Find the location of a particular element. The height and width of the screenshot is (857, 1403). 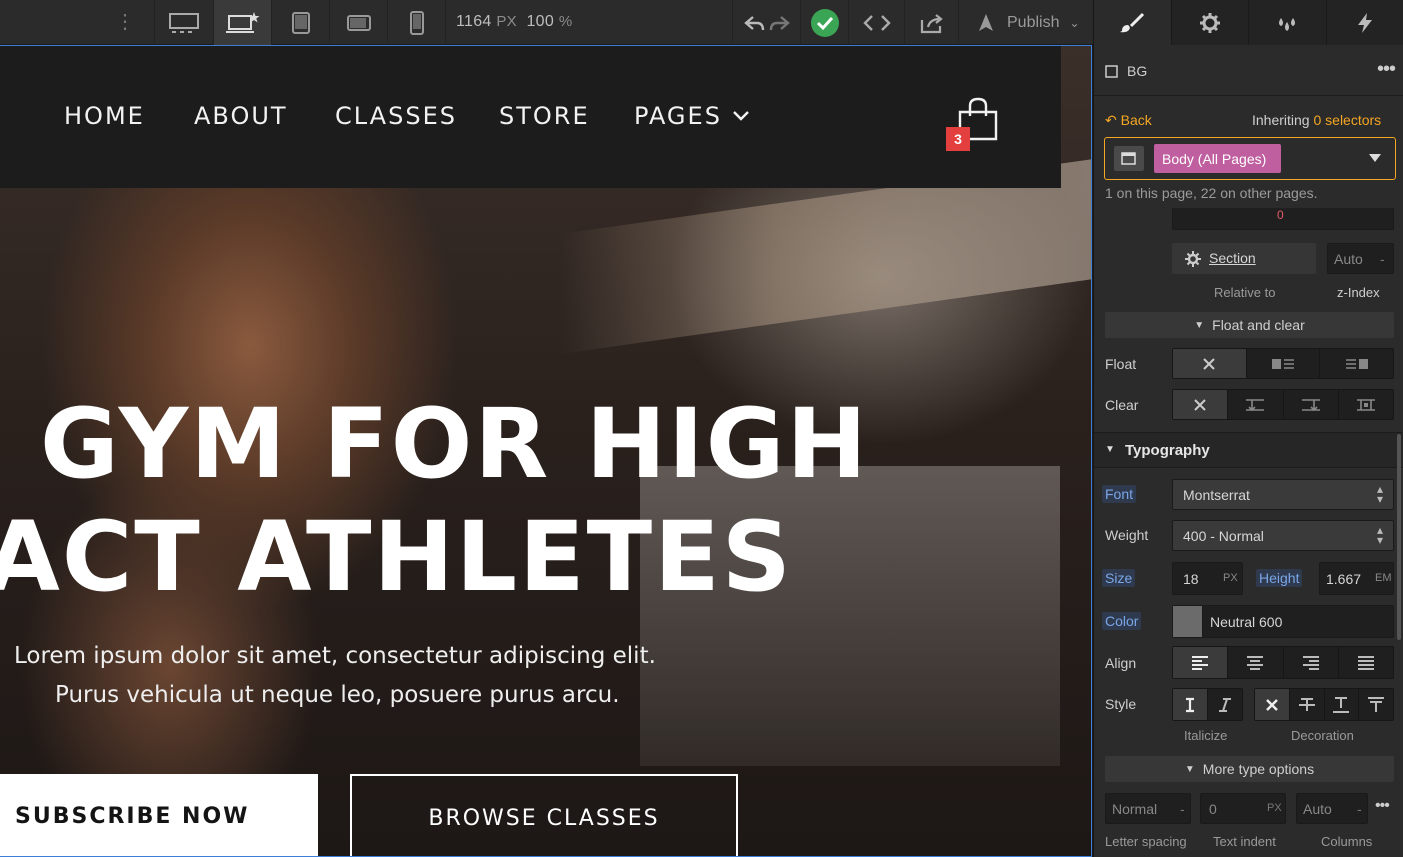

tab-style-manager is located at coordinates (1288, 22).